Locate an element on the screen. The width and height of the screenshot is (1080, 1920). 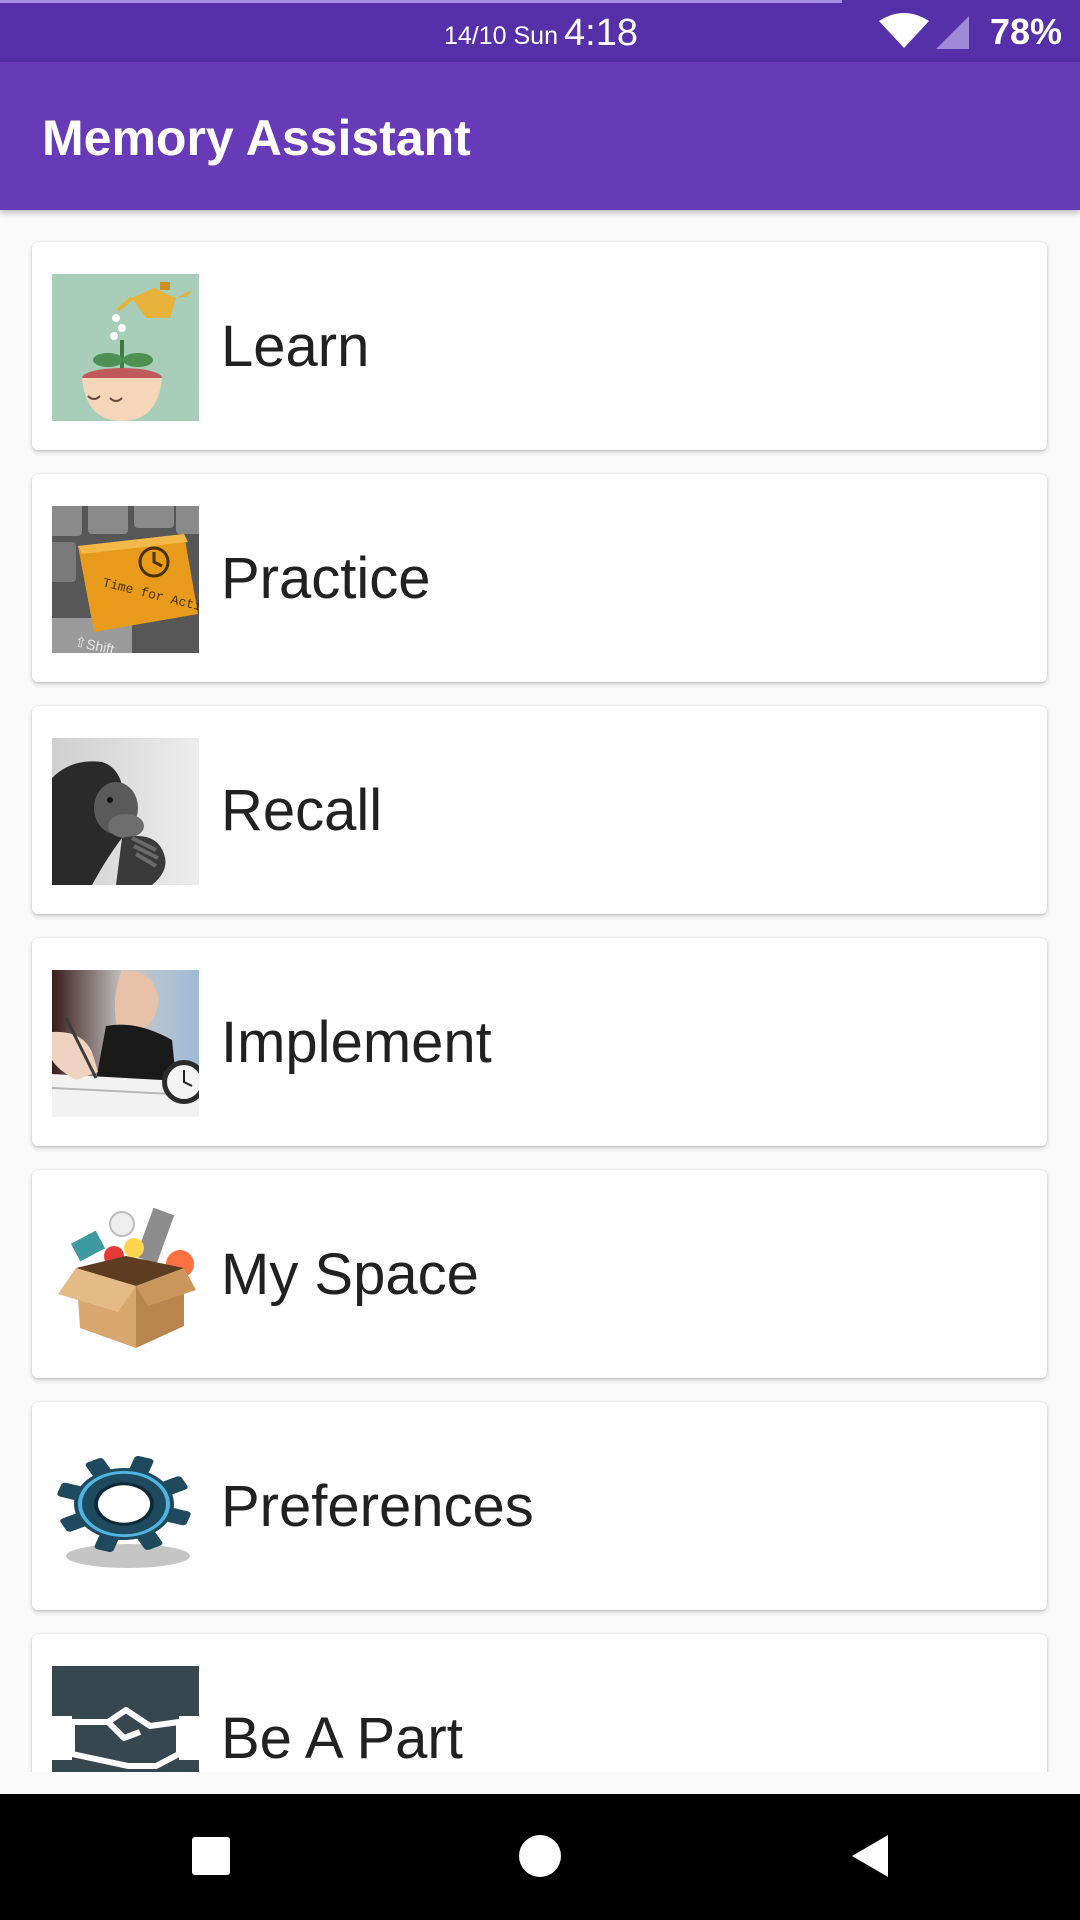
menu-item-label: Be A Part is located at coordinates (342, 1738).